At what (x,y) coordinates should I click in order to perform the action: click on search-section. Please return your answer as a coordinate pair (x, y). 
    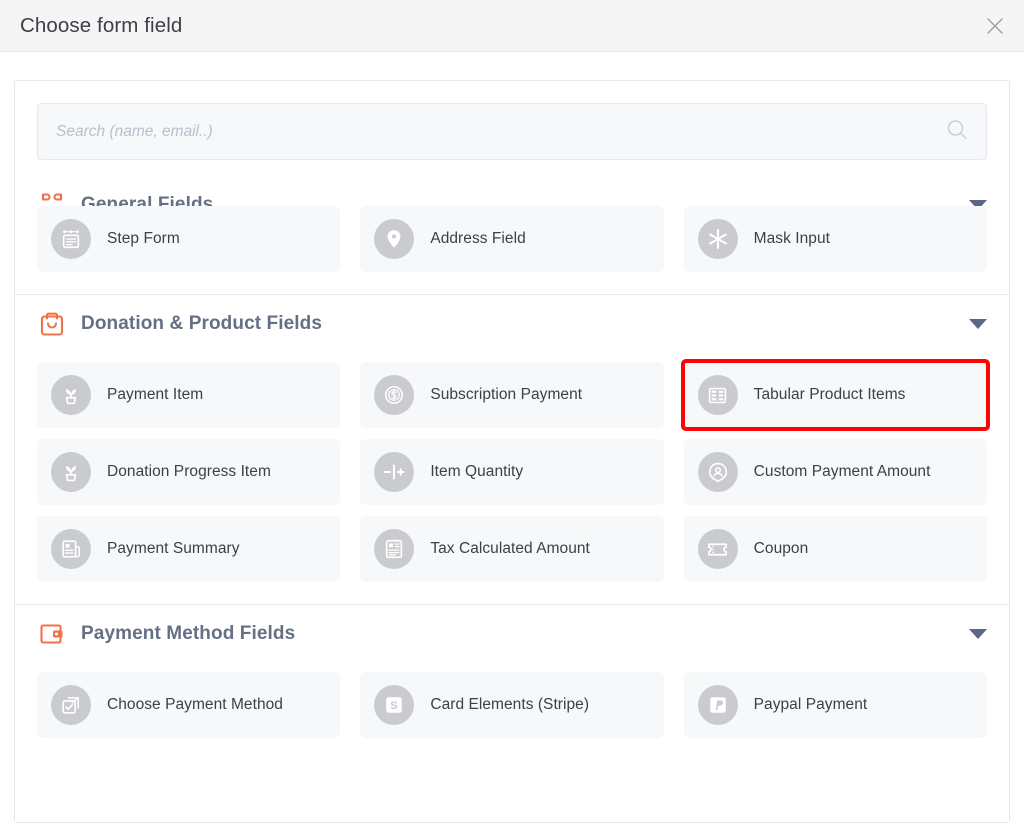
    Looking at the image, I should click on (512, 128).